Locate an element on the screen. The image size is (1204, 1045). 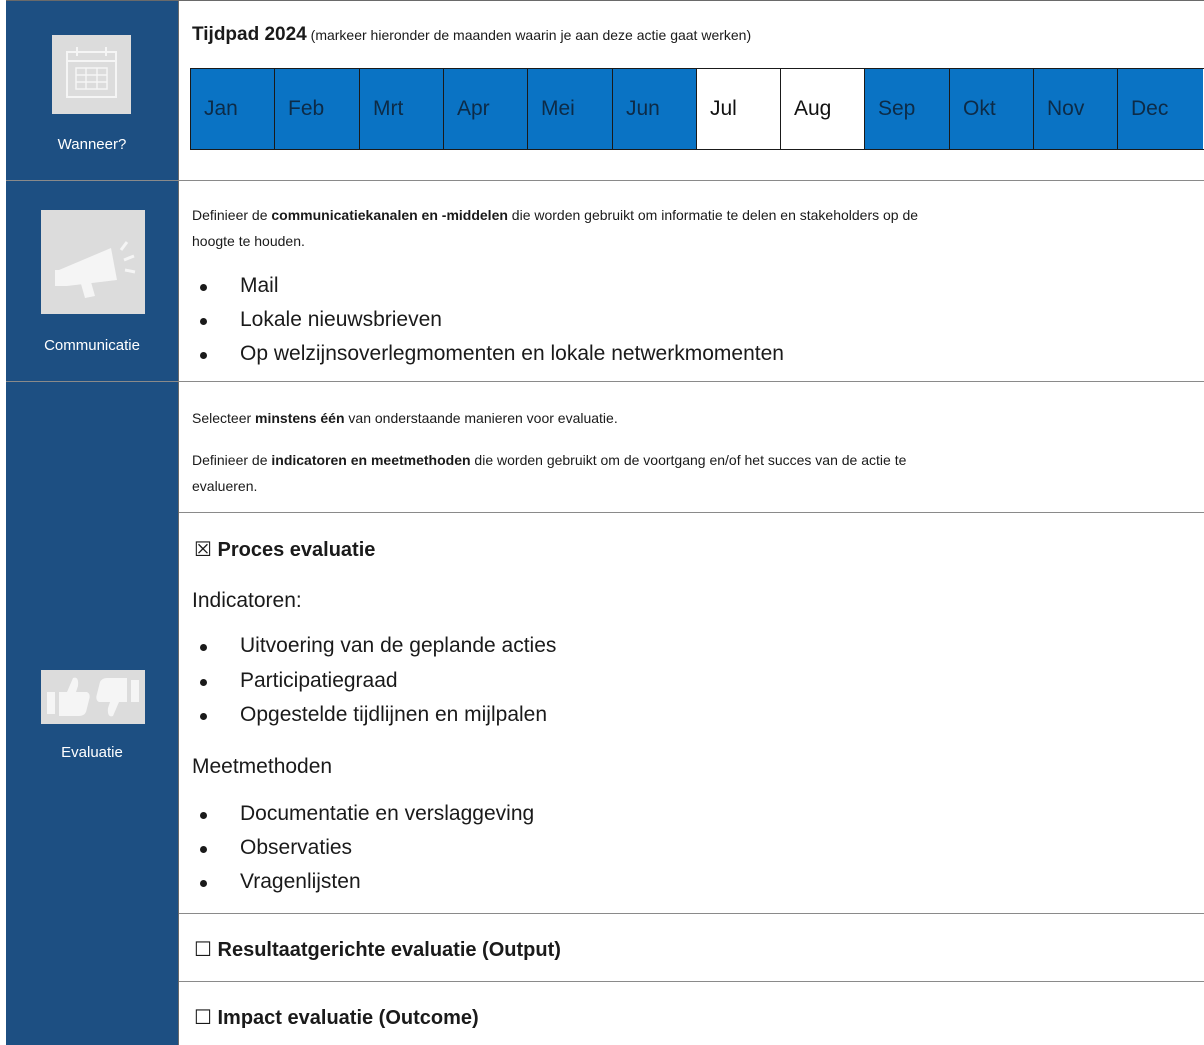
method-item: Documentatie en verslaggeving is located at coordinates (387, 813).